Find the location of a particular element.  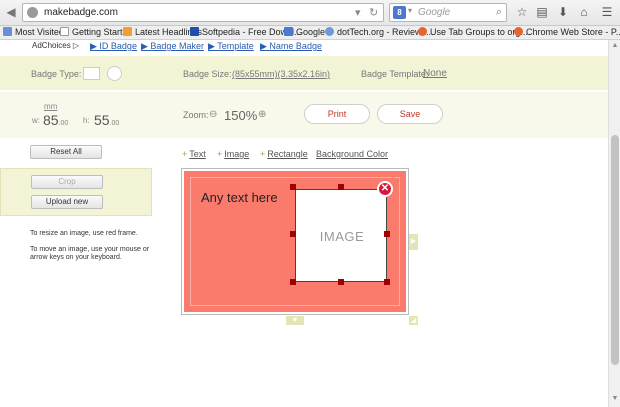

rss-icon is located at coordinates (127, 31).